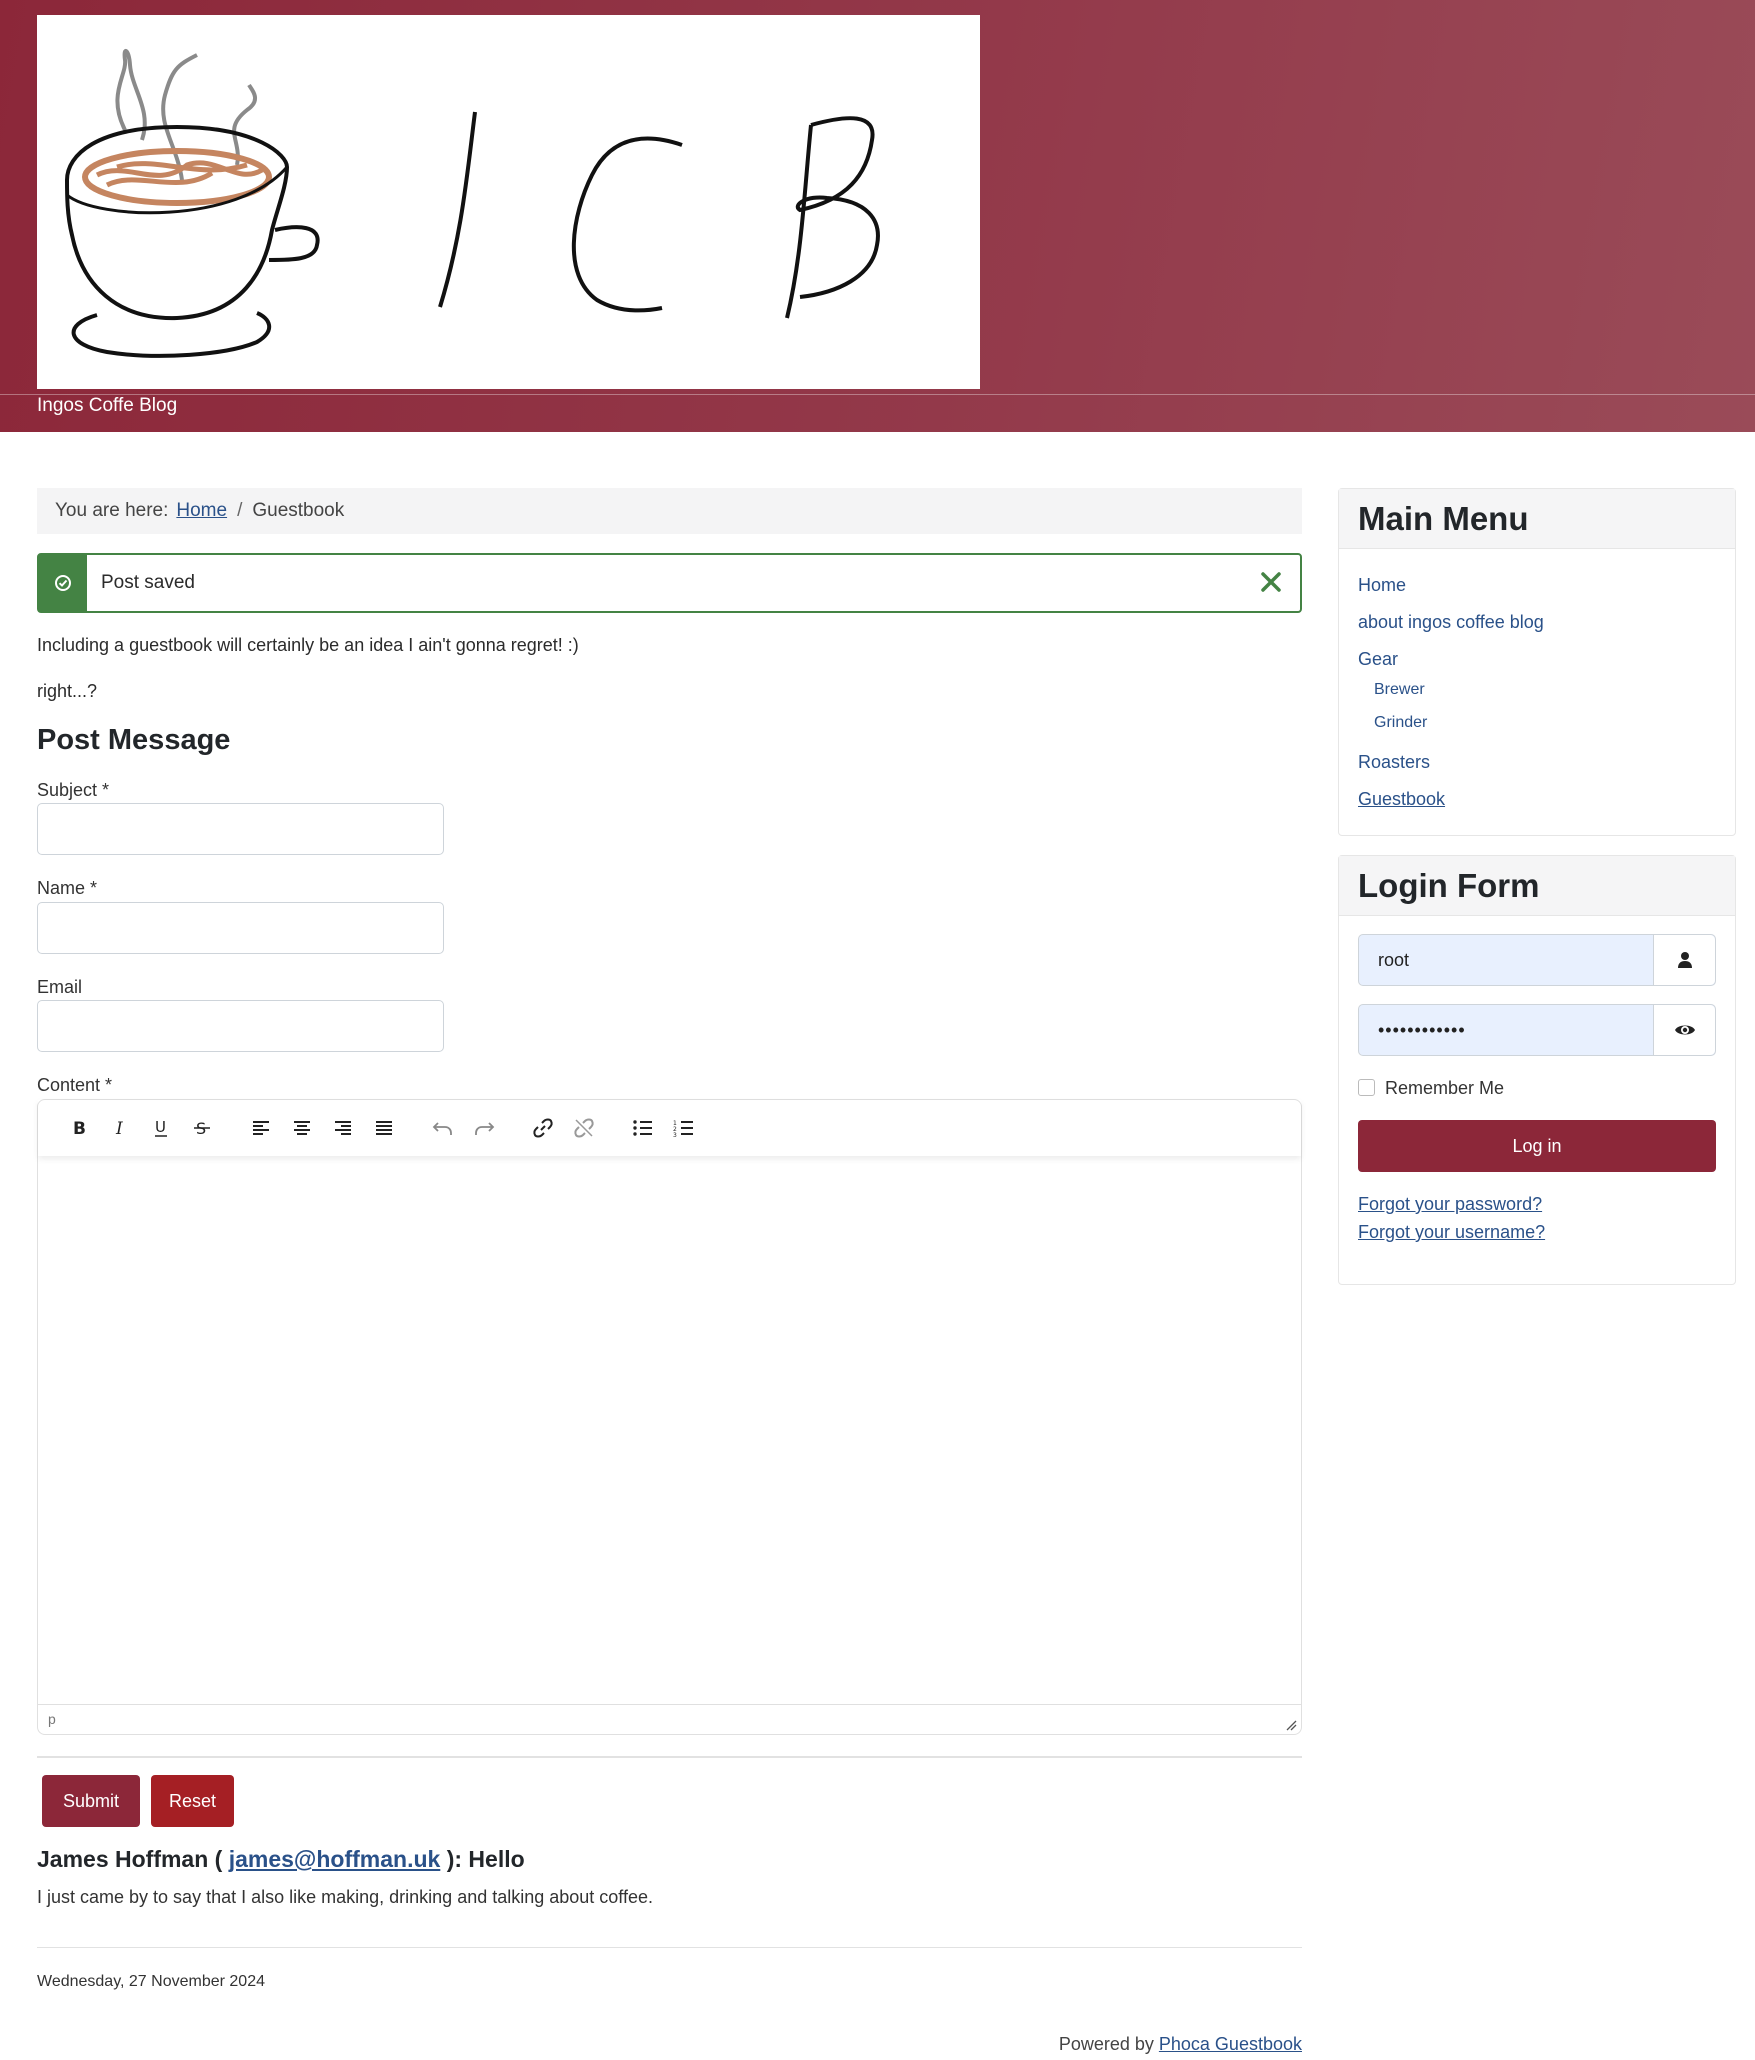 This screenshot has height=2060, width=1755. What do you see at coordinates (683, 1128) in the screenshot?
I see `numbered-list-icon: 123` at bounding box center [683, 1128].